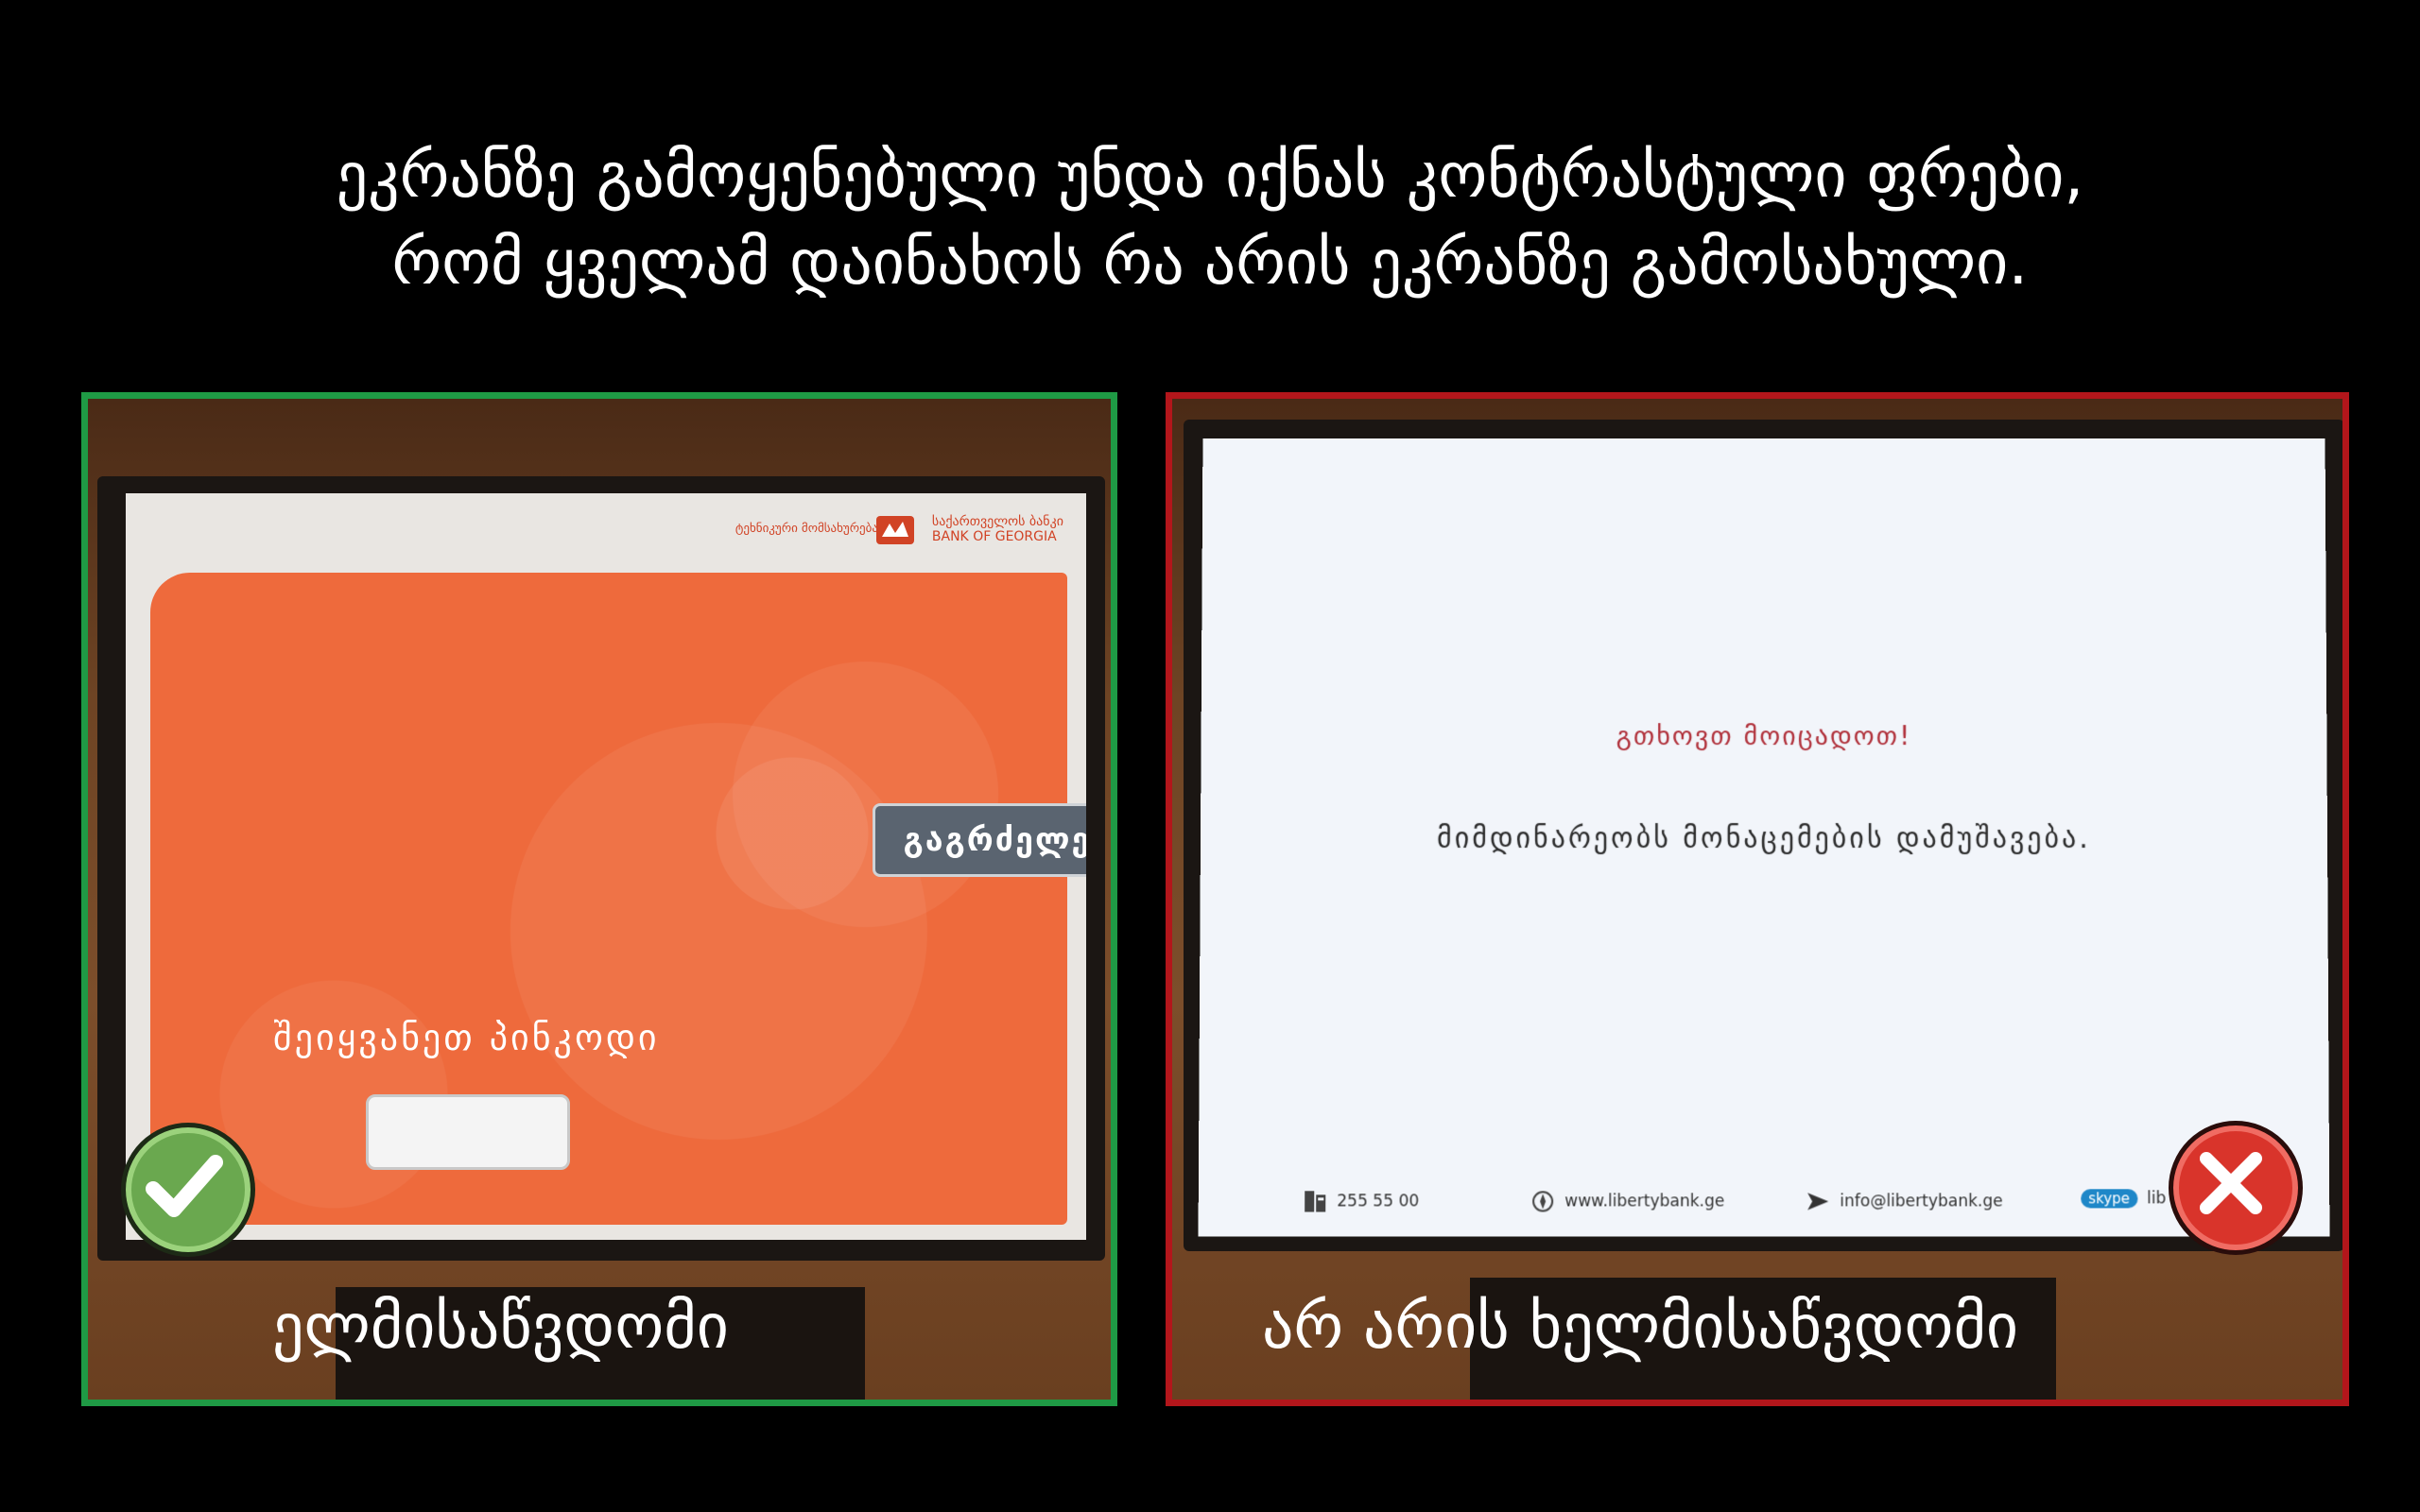 The width and height of the screenshot is (2420, 1512). I want to click on website-contact: www.libertybank.ge, so click(1627, 1201).